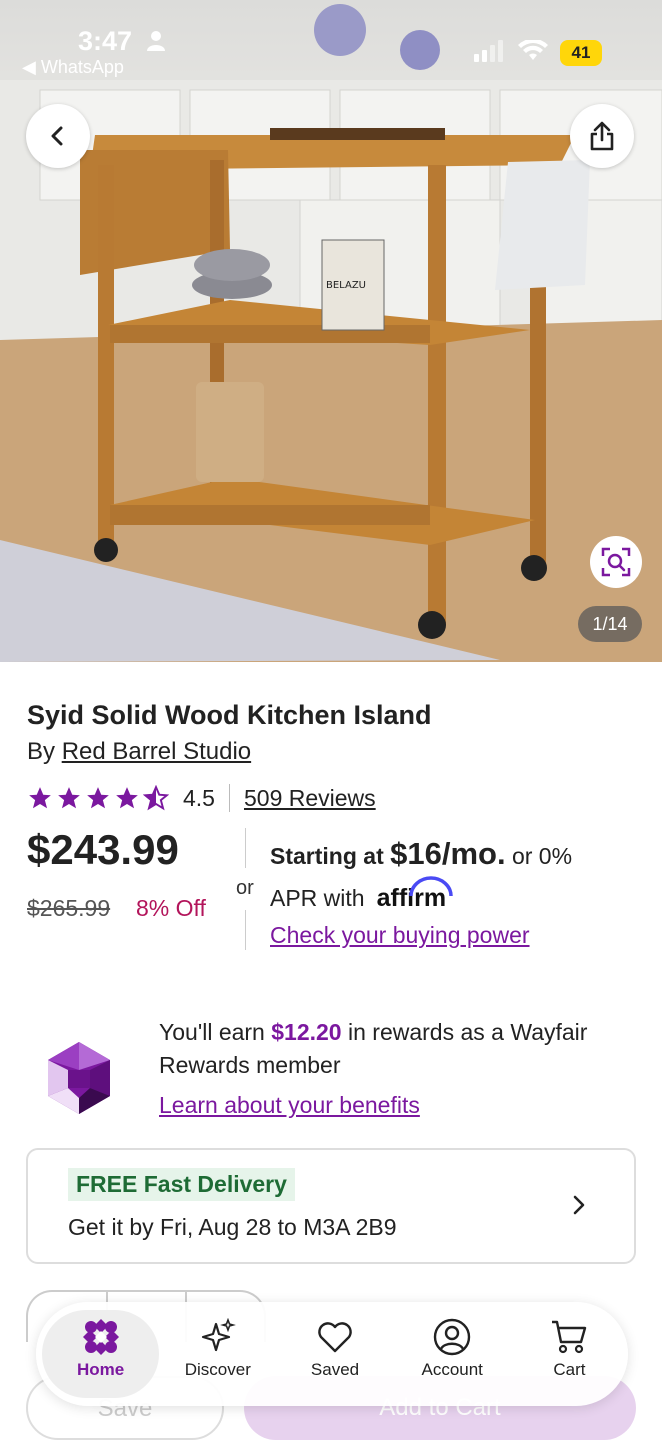  What do you see at coordinates (199, 797) in the screenshot?
I see `rating-value: 4.5` at bounding box center [199, 797].